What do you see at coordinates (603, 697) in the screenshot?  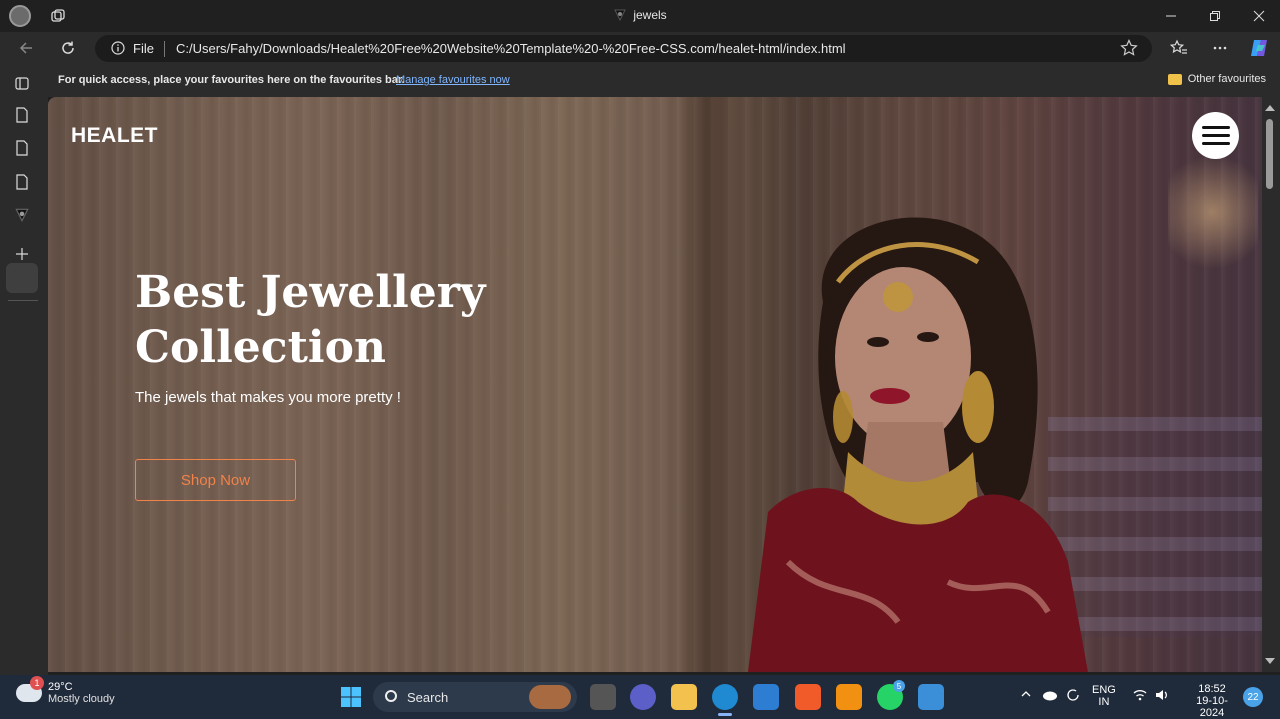 I see `task-view-icon` at bounding box center [603, 697].